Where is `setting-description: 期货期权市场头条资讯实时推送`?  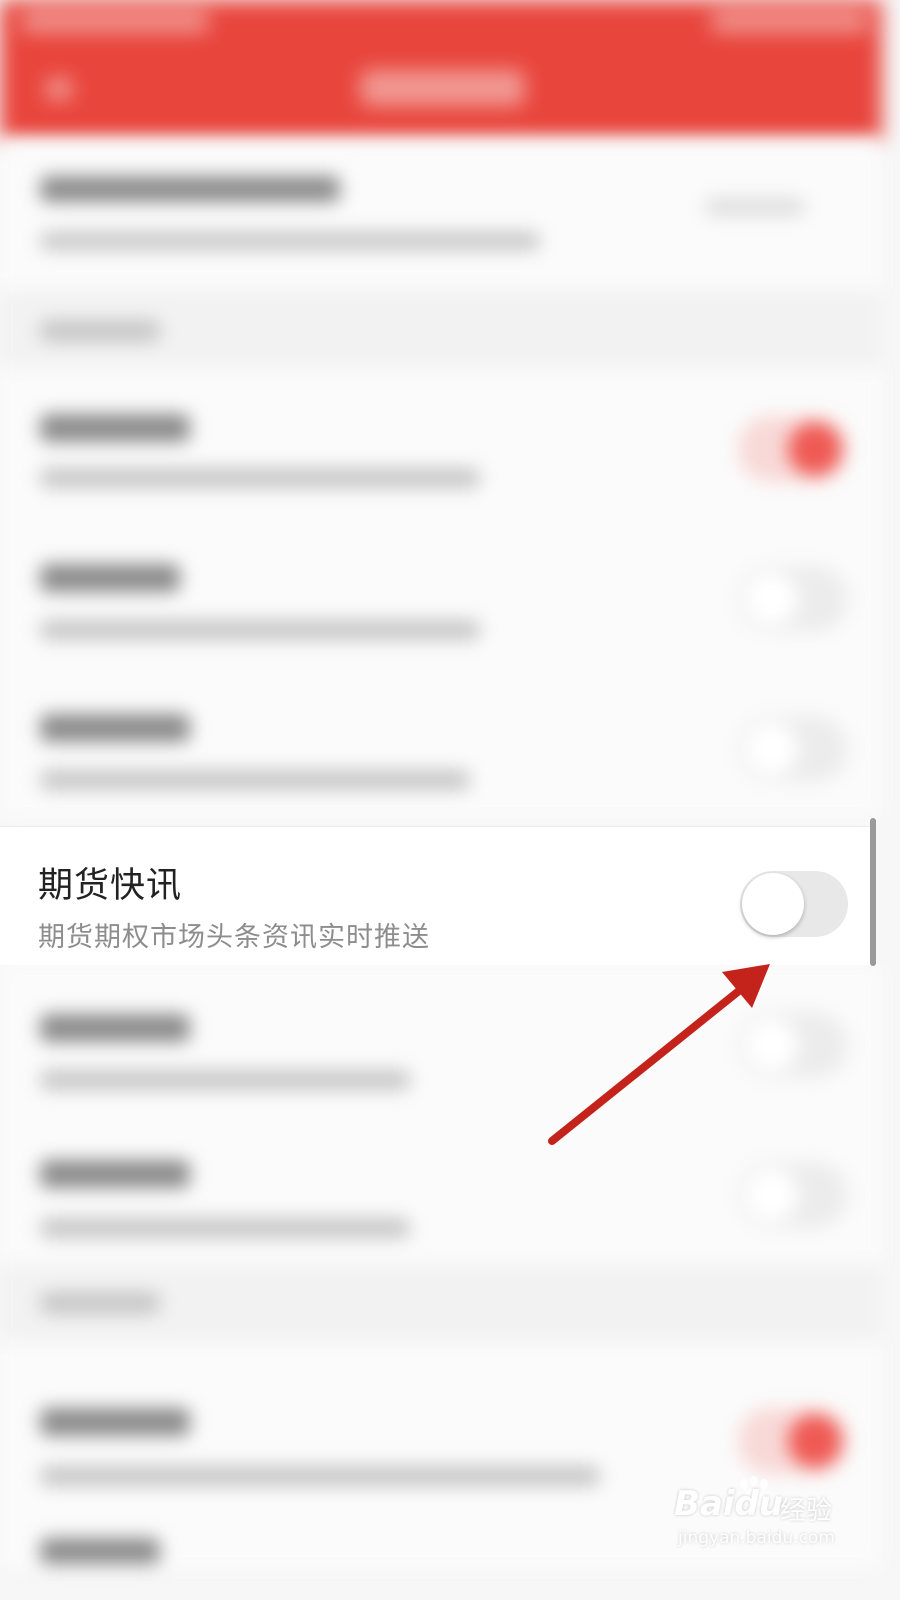 setting-description: 期货期权市场头条资讯实时推送 is located at coordinates (234, 937).